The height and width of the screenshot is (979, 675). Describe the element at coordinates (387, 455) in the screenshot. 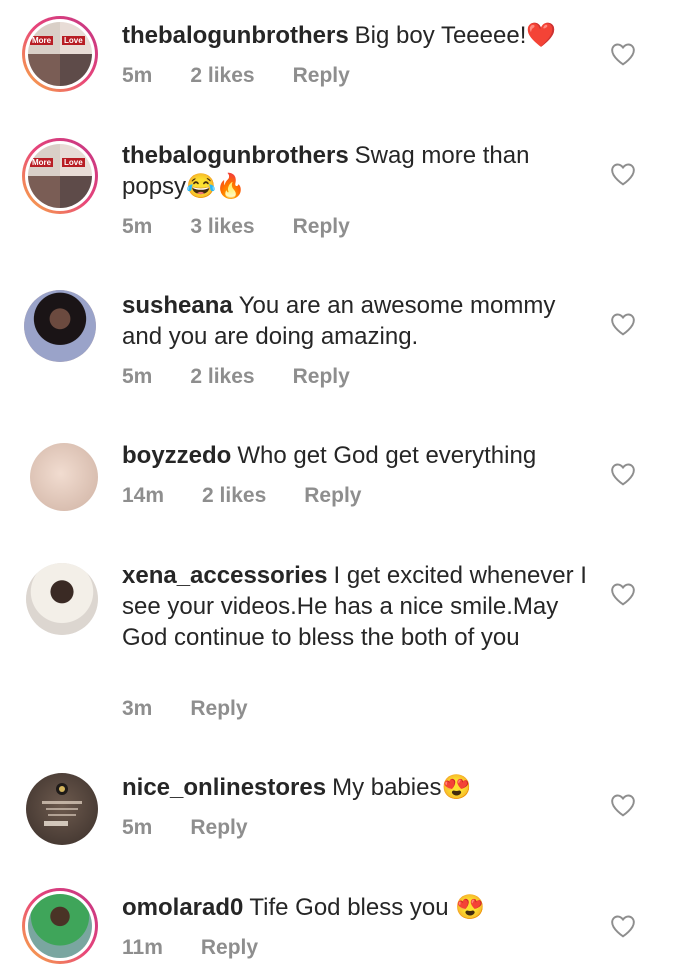

I see `comment-body: Who get God get everything` at that location.